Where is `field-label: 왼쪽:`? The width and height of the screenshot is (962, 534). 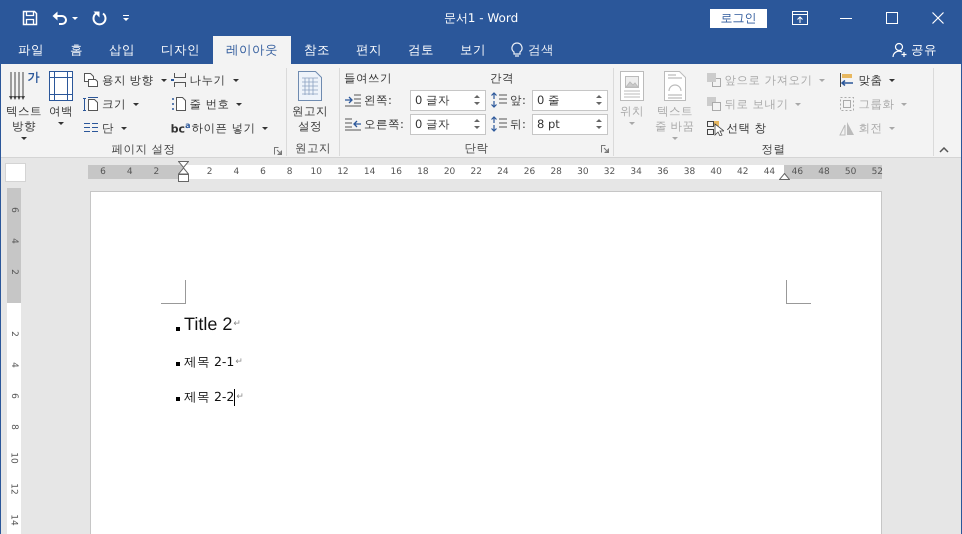 field-label: 왼쪽: is located at coordinates (378, 100).